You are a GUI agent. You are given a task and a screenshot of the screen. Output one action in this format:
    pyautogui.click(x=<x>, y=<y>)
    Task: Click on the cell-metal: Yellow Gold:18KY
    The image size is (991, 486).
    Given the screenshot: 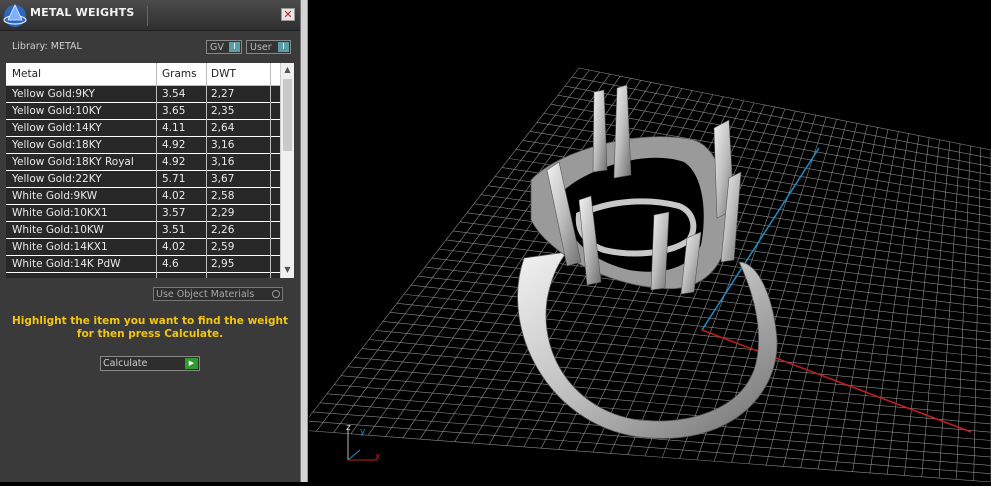 What is the action you would take?
    pyautogui.click(x=57, y=145)
    